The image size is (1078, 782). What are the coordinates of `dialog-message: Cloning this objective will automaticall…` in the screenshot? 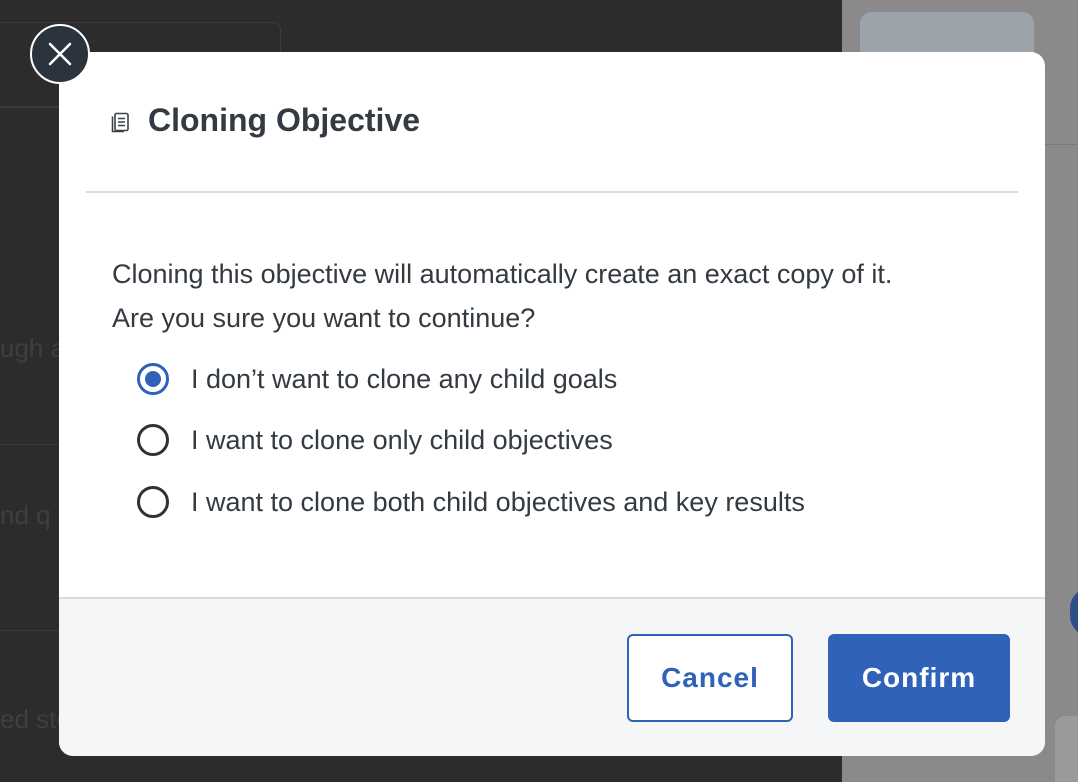 It's located at (552, 296).